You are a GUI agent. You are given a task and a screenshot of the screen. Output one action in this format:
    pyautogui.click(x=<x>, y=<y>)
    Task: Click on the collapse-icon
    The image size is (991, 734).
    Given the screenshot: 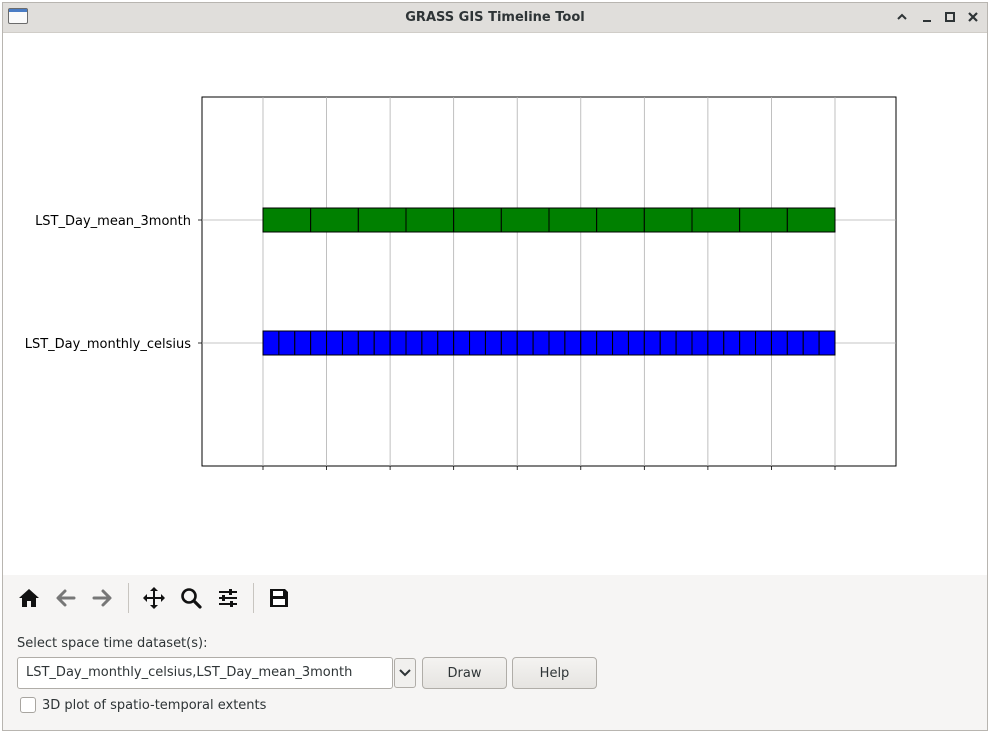 What is the action you would take?
    pyautogui.click(x=902, y=17)
    